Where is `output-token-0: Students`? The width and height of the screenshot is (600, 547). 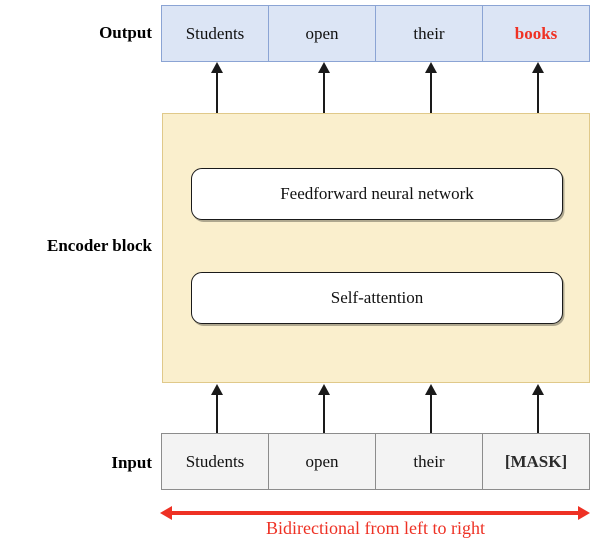
output-token-0: Students is located at coordinates (215, 33).